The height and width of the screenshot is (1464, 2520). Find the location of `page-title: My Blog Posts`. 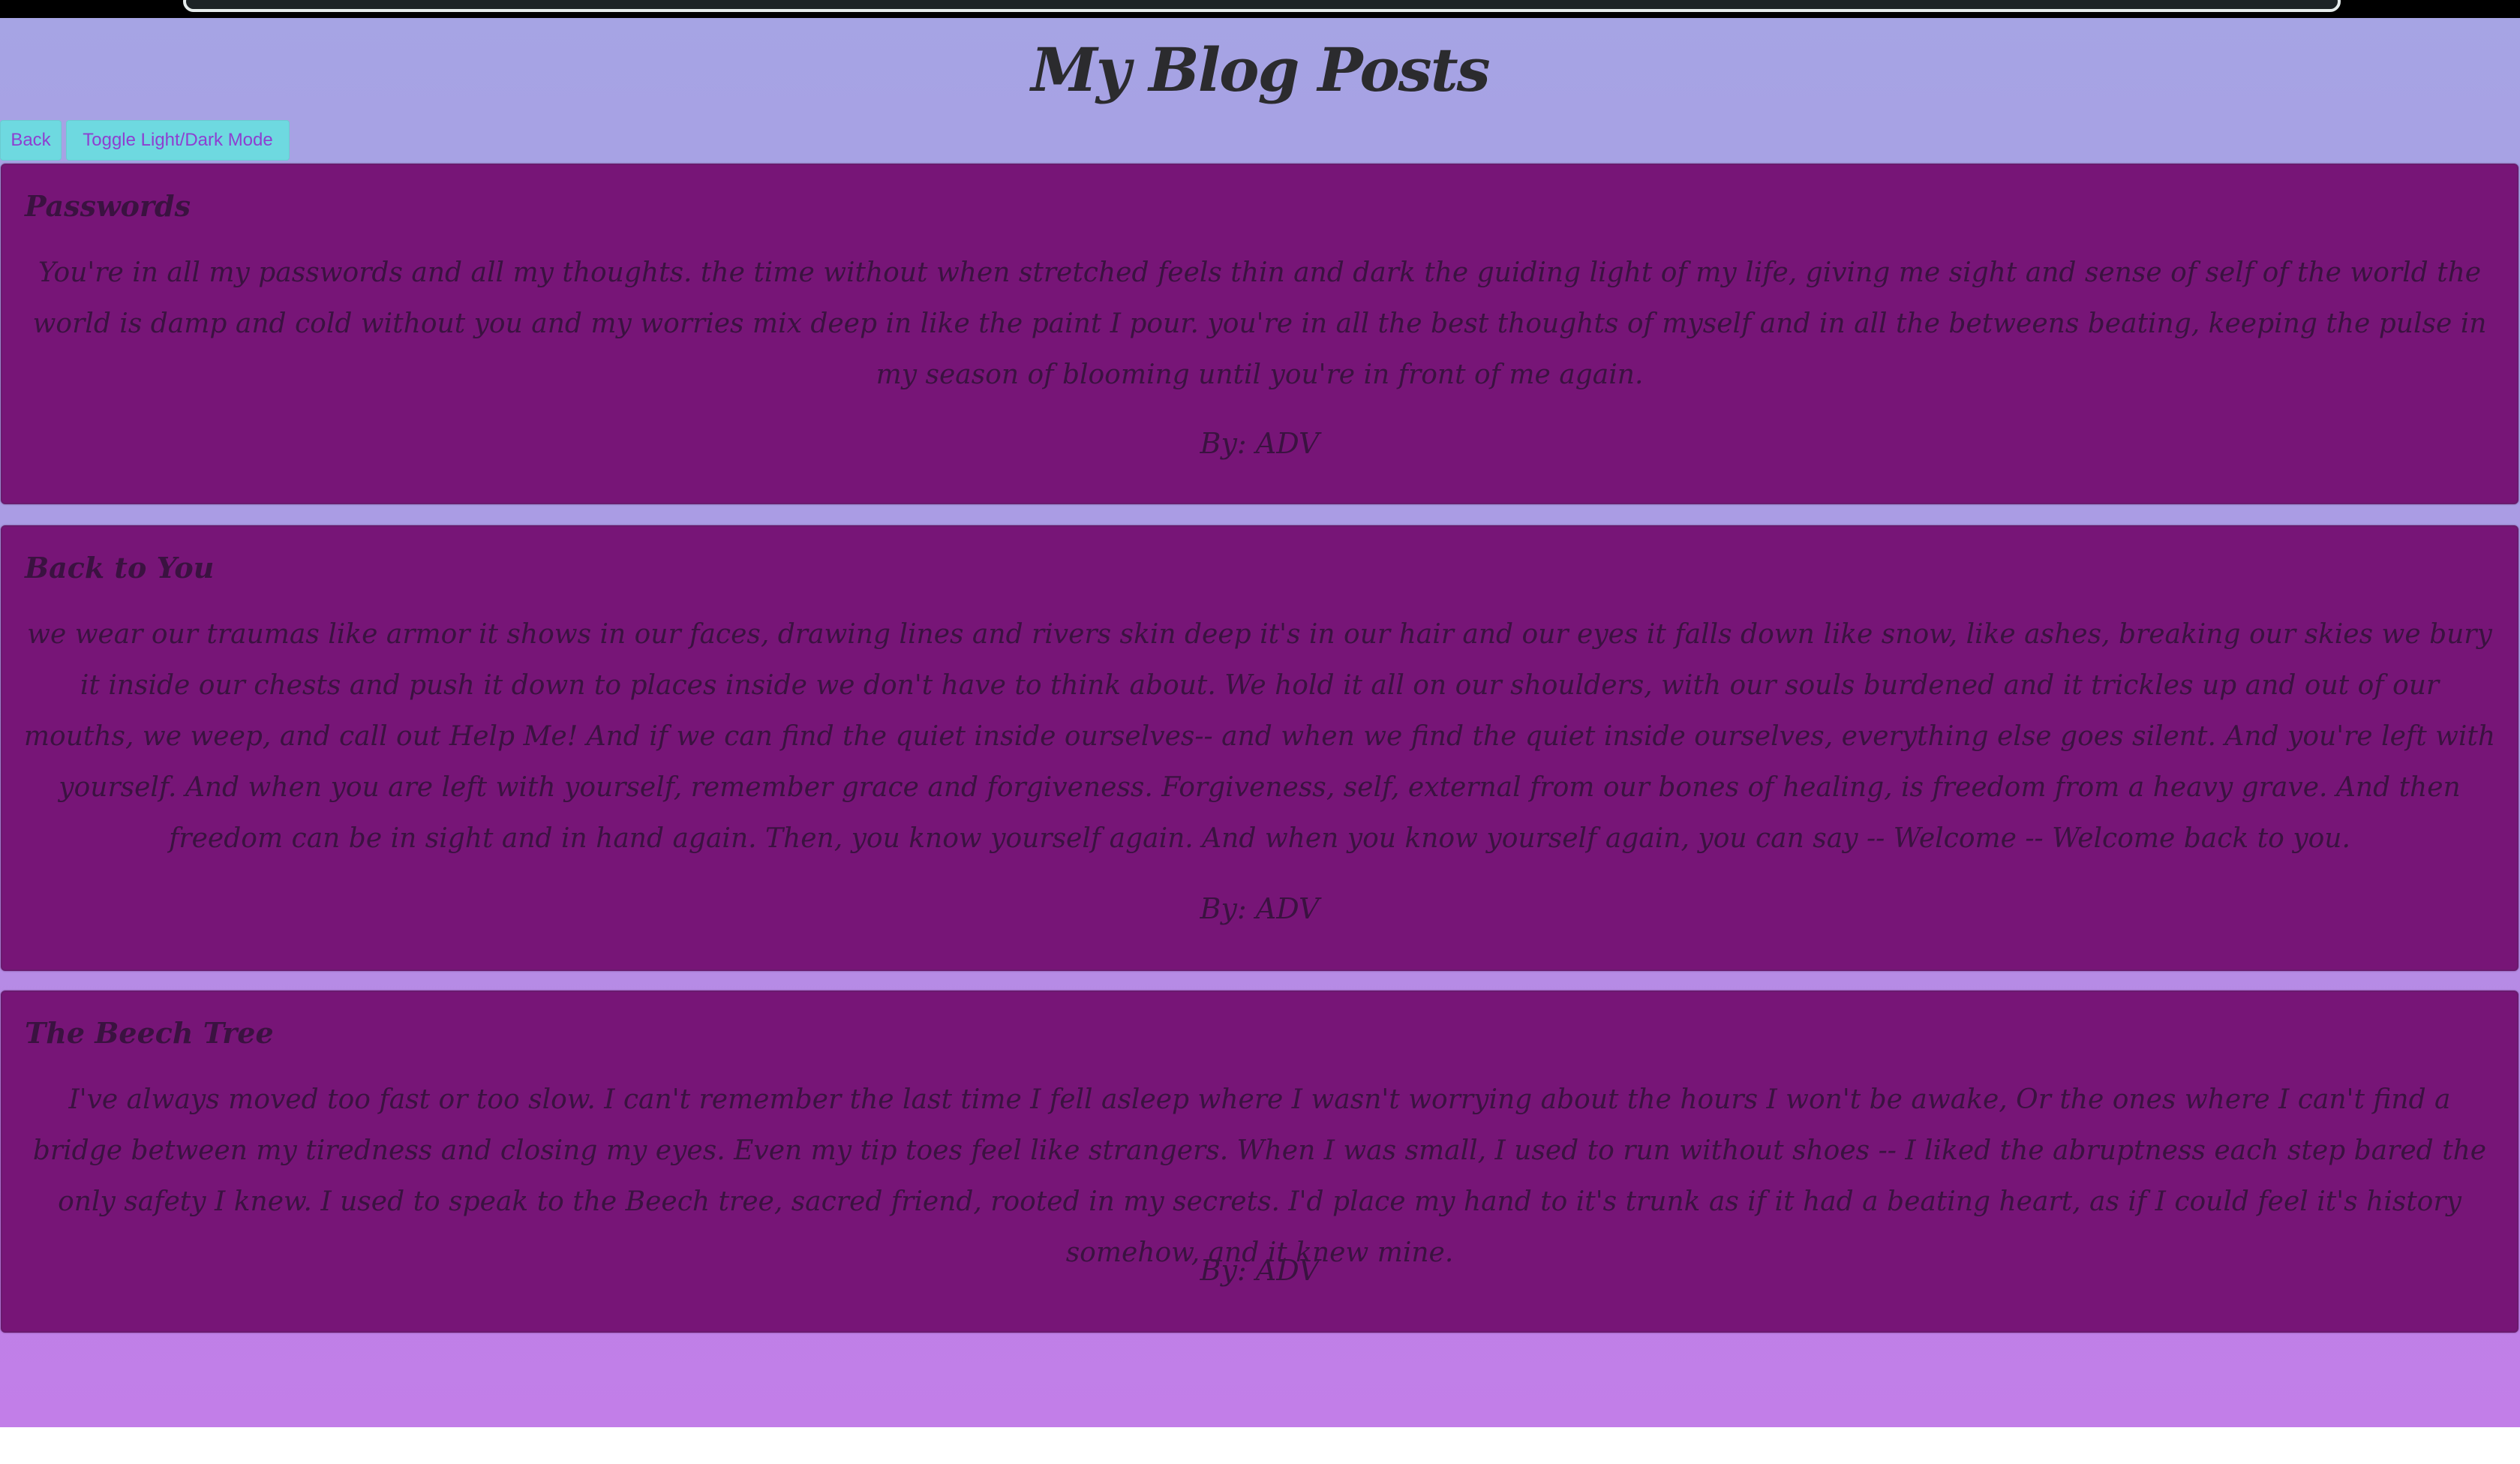

page-title: My Blog Posts is located at coordinates (1260, 70).